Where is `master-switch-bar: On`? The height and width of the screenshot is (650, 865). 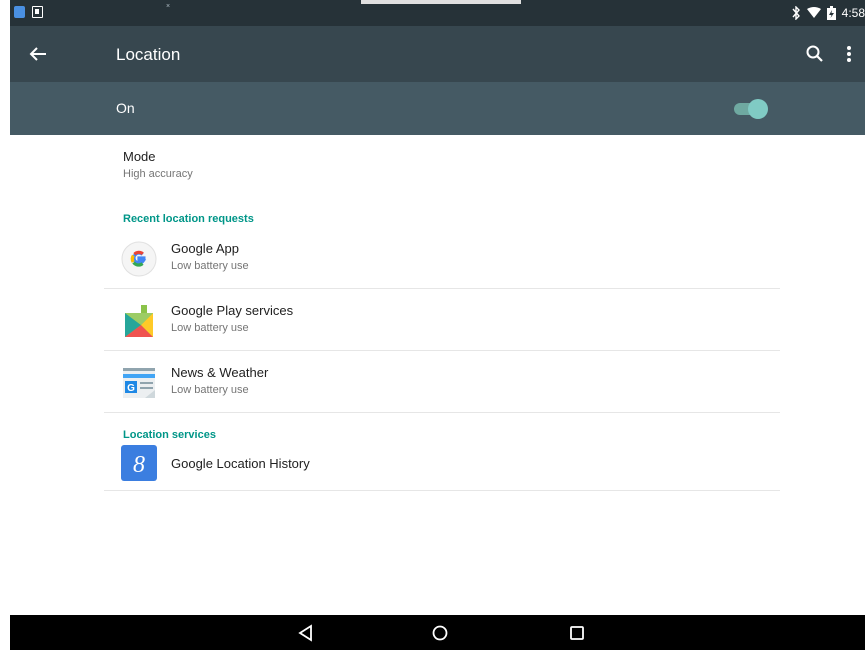
master-switch-bar: On is located at coordinates (437, 108).